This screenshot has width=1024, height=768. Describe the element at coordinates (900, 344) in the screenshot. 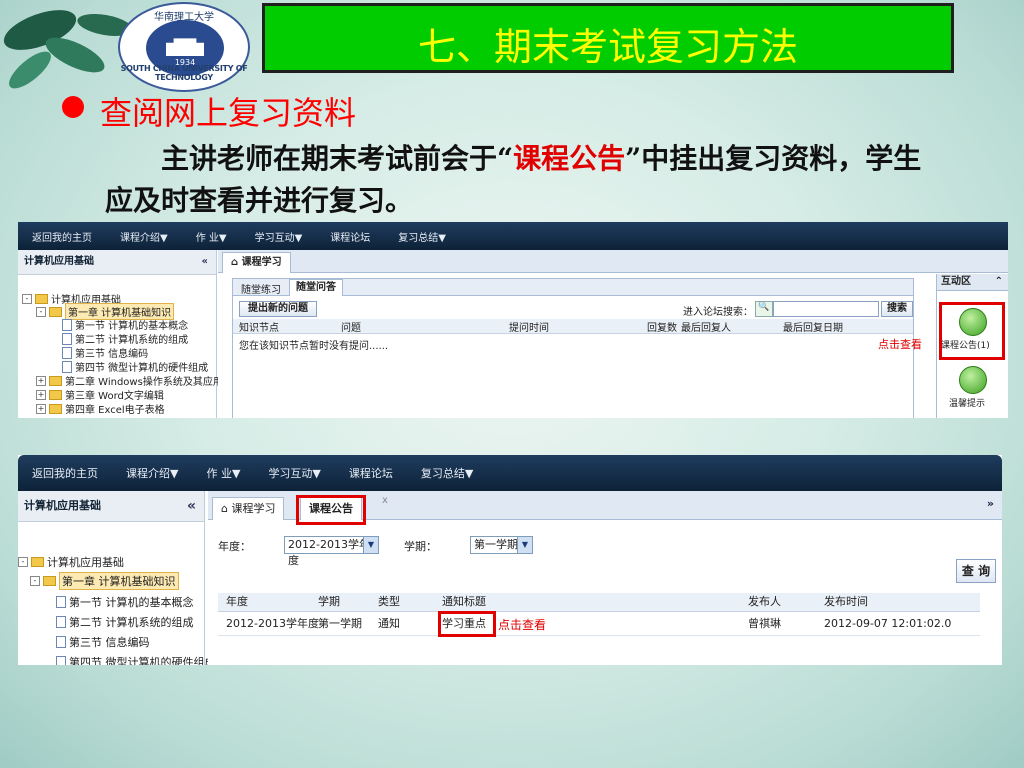

I see `click-hint: 点击查看` at that location.